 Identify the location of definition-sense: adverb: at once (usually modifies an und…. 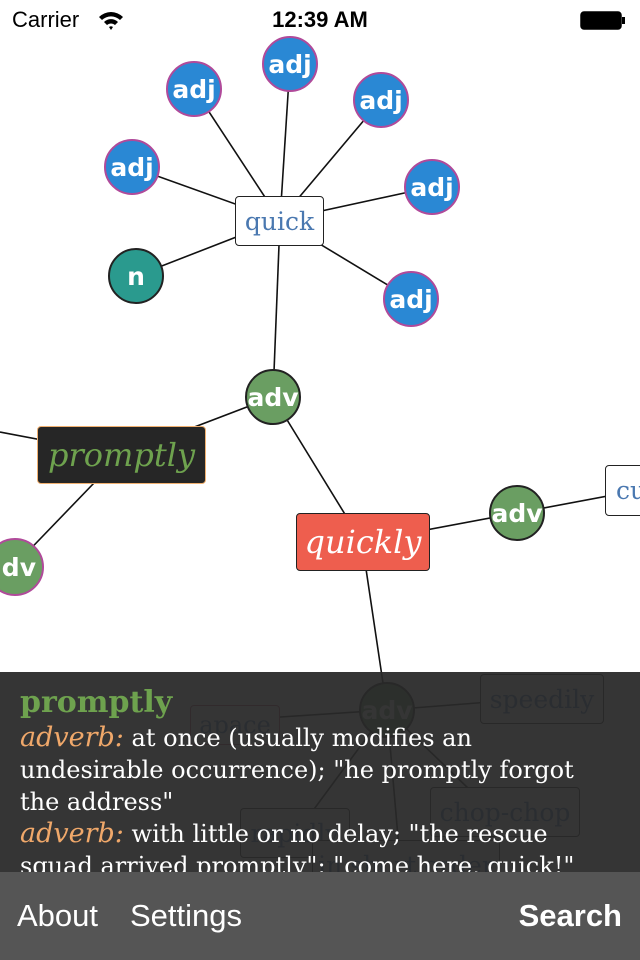
(320, 770).